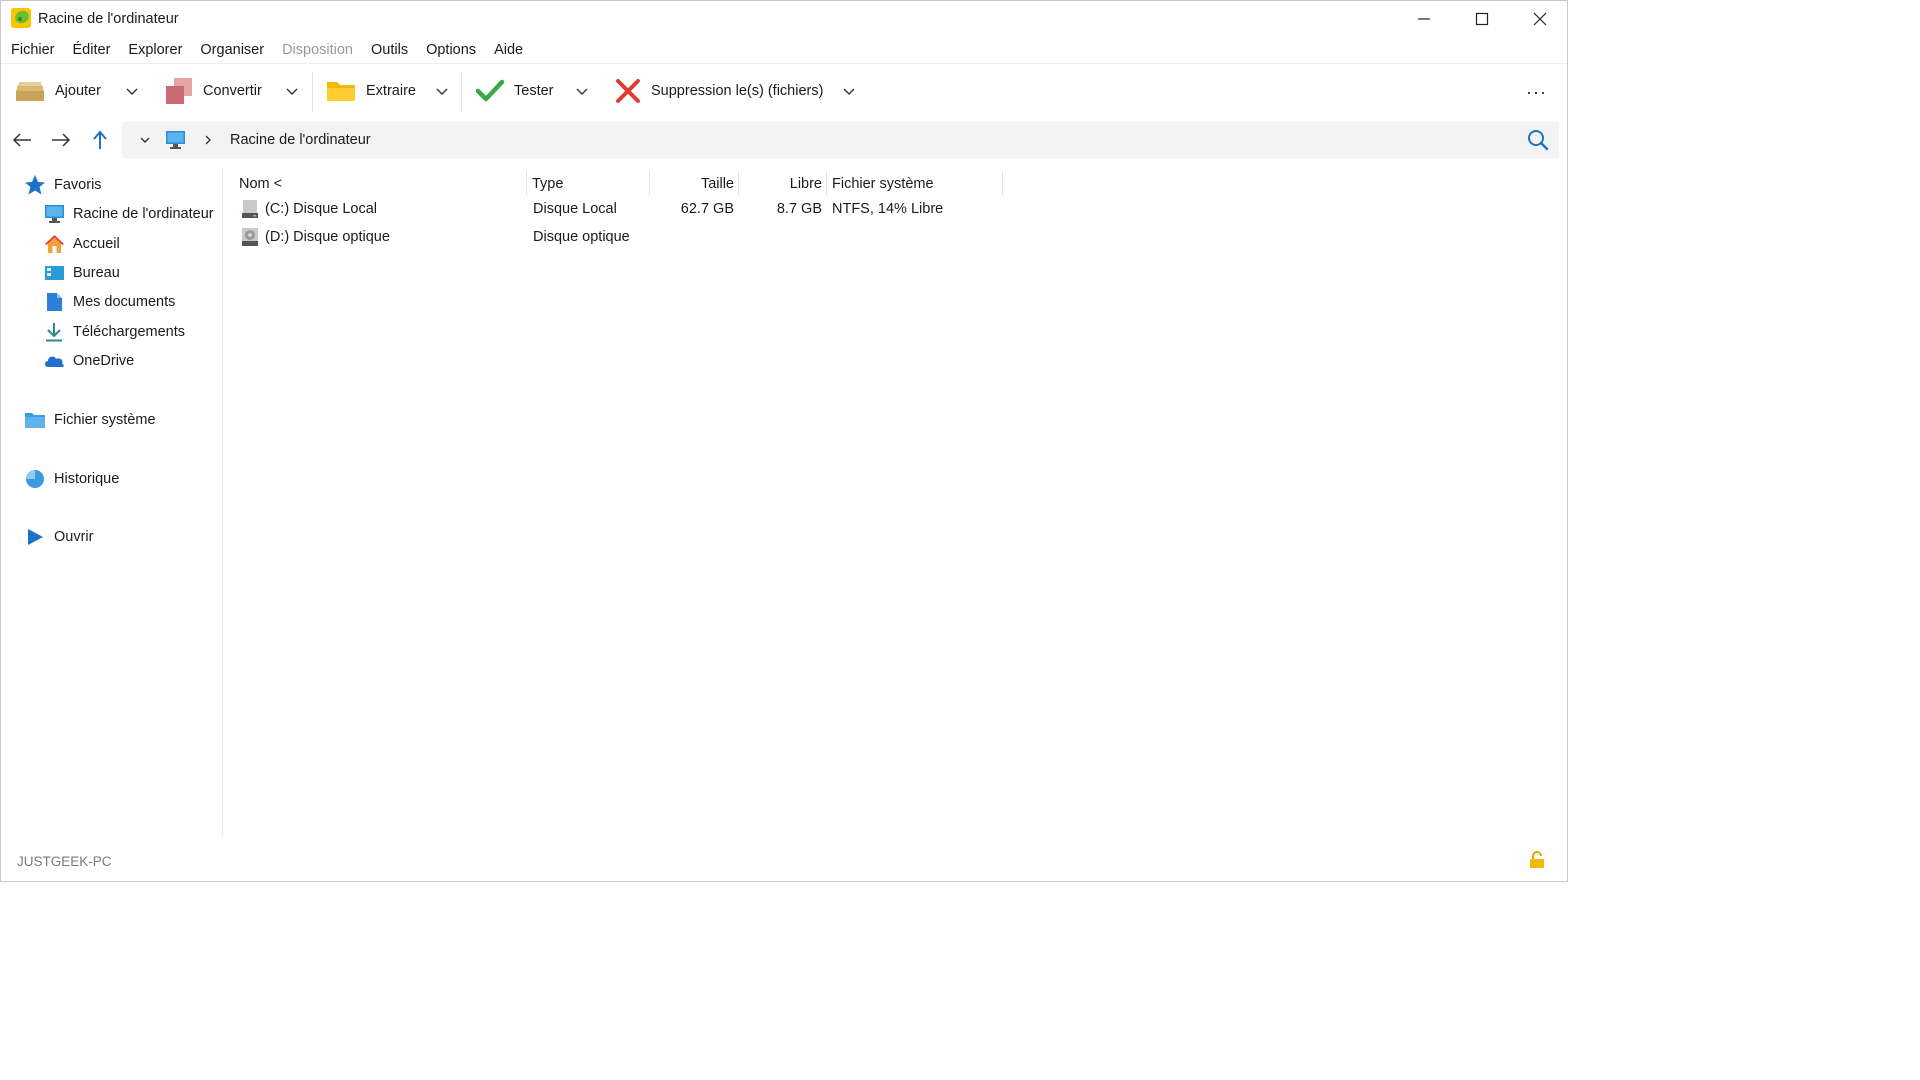 The height and width of the screenshot is (1080, 1920). Describe the element at coordinates (105, 420) in the screenshot. I see `sidebar-filesystem-label: Fichier système` at that location.